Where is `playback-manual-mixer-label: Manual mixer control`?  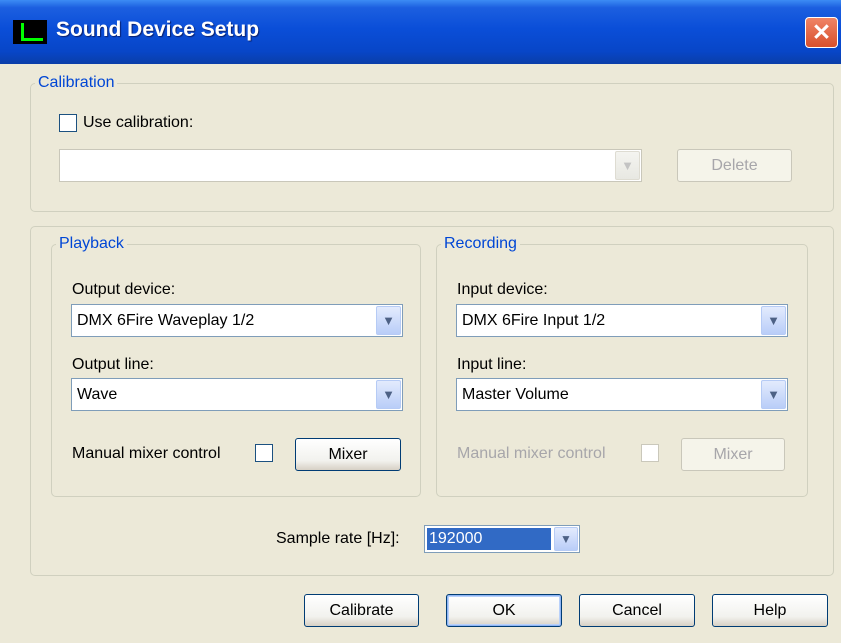
playback-manual-mixer-label: Manual mixer control is located at coordinates (146, 454).